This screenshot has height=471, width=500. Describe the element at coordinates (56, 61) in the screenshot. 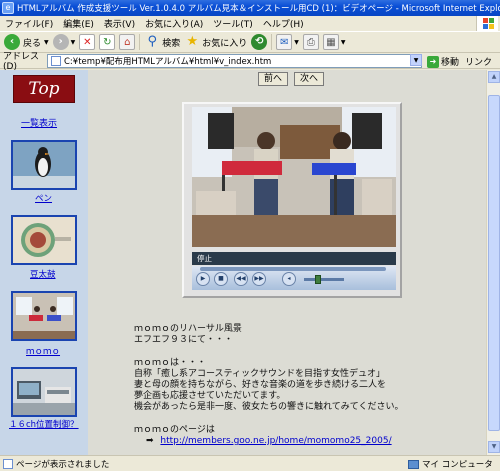

I see `page-icon` at that location.